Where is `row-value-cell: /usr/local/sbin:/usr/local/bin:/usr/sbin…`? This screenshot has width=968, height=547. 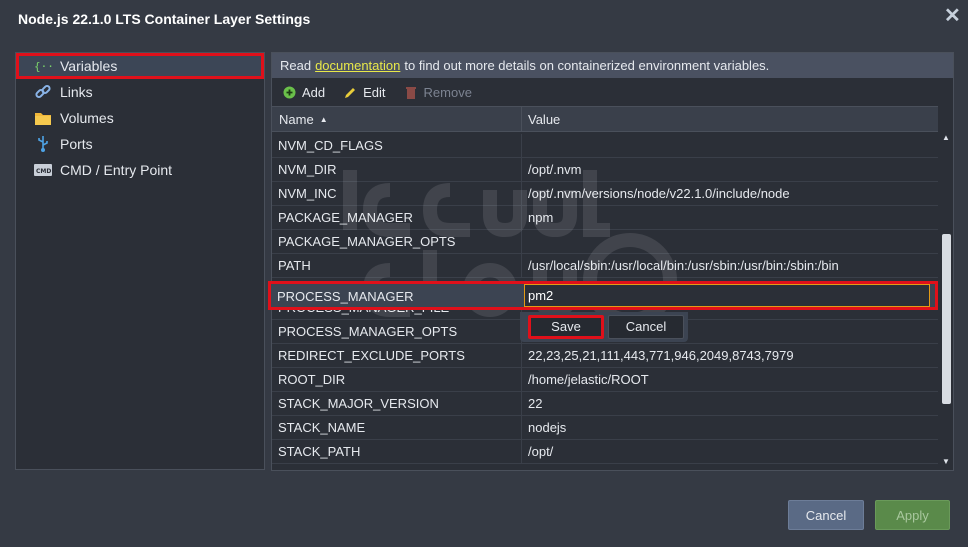
row-value-cell: /usr/local/sbin:/usr/local/bin:/usr/sbin… is located at coordinates (683, 265).